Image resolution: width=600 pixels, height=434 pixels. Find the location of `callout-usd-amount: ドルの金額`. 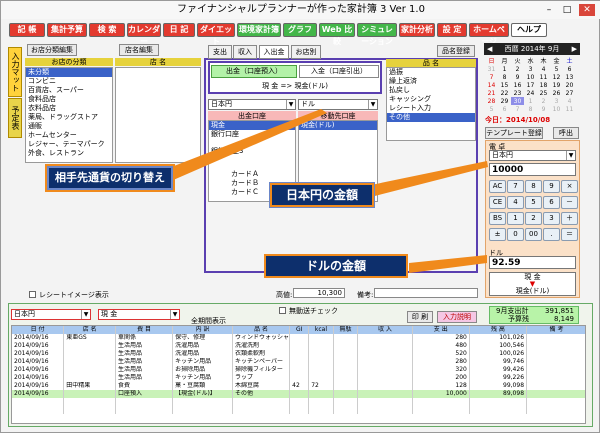

callout-usd-amount: ドルの金額 is located at coordinates (336, 266).